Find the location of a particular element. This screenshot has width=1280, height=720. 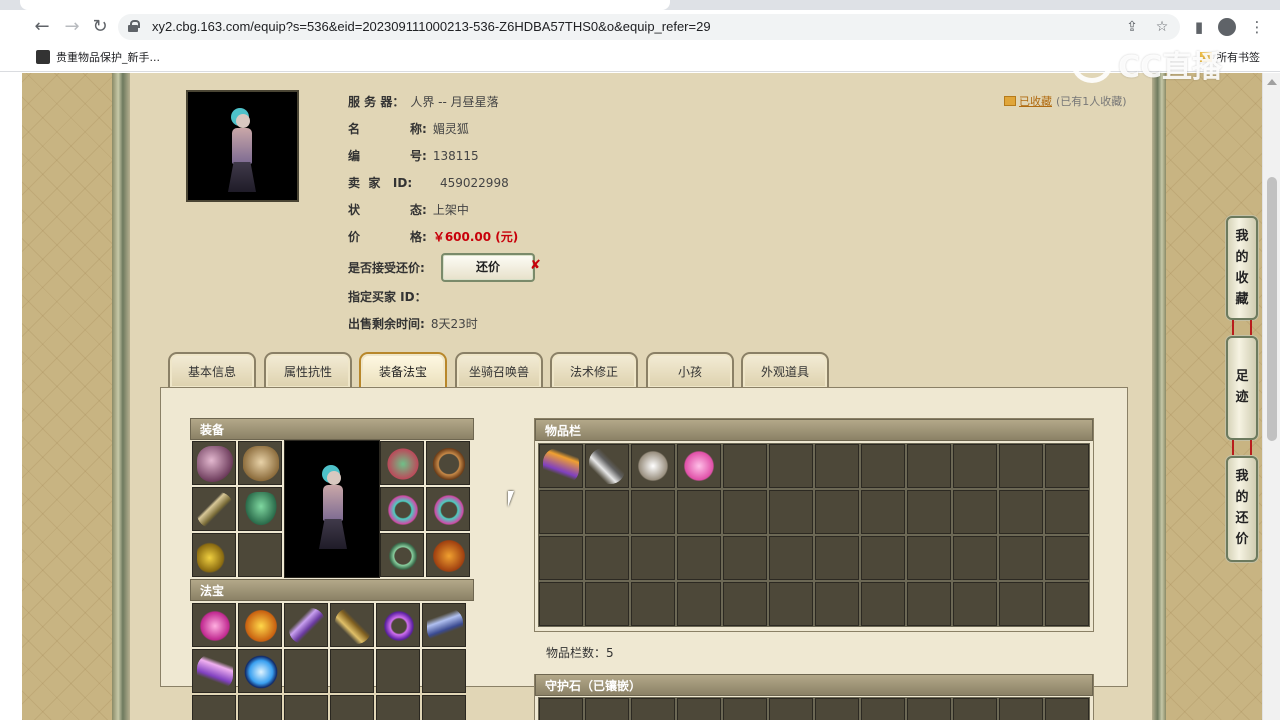

tab-label: 属性抗性 is located at coordinates (307, 372).